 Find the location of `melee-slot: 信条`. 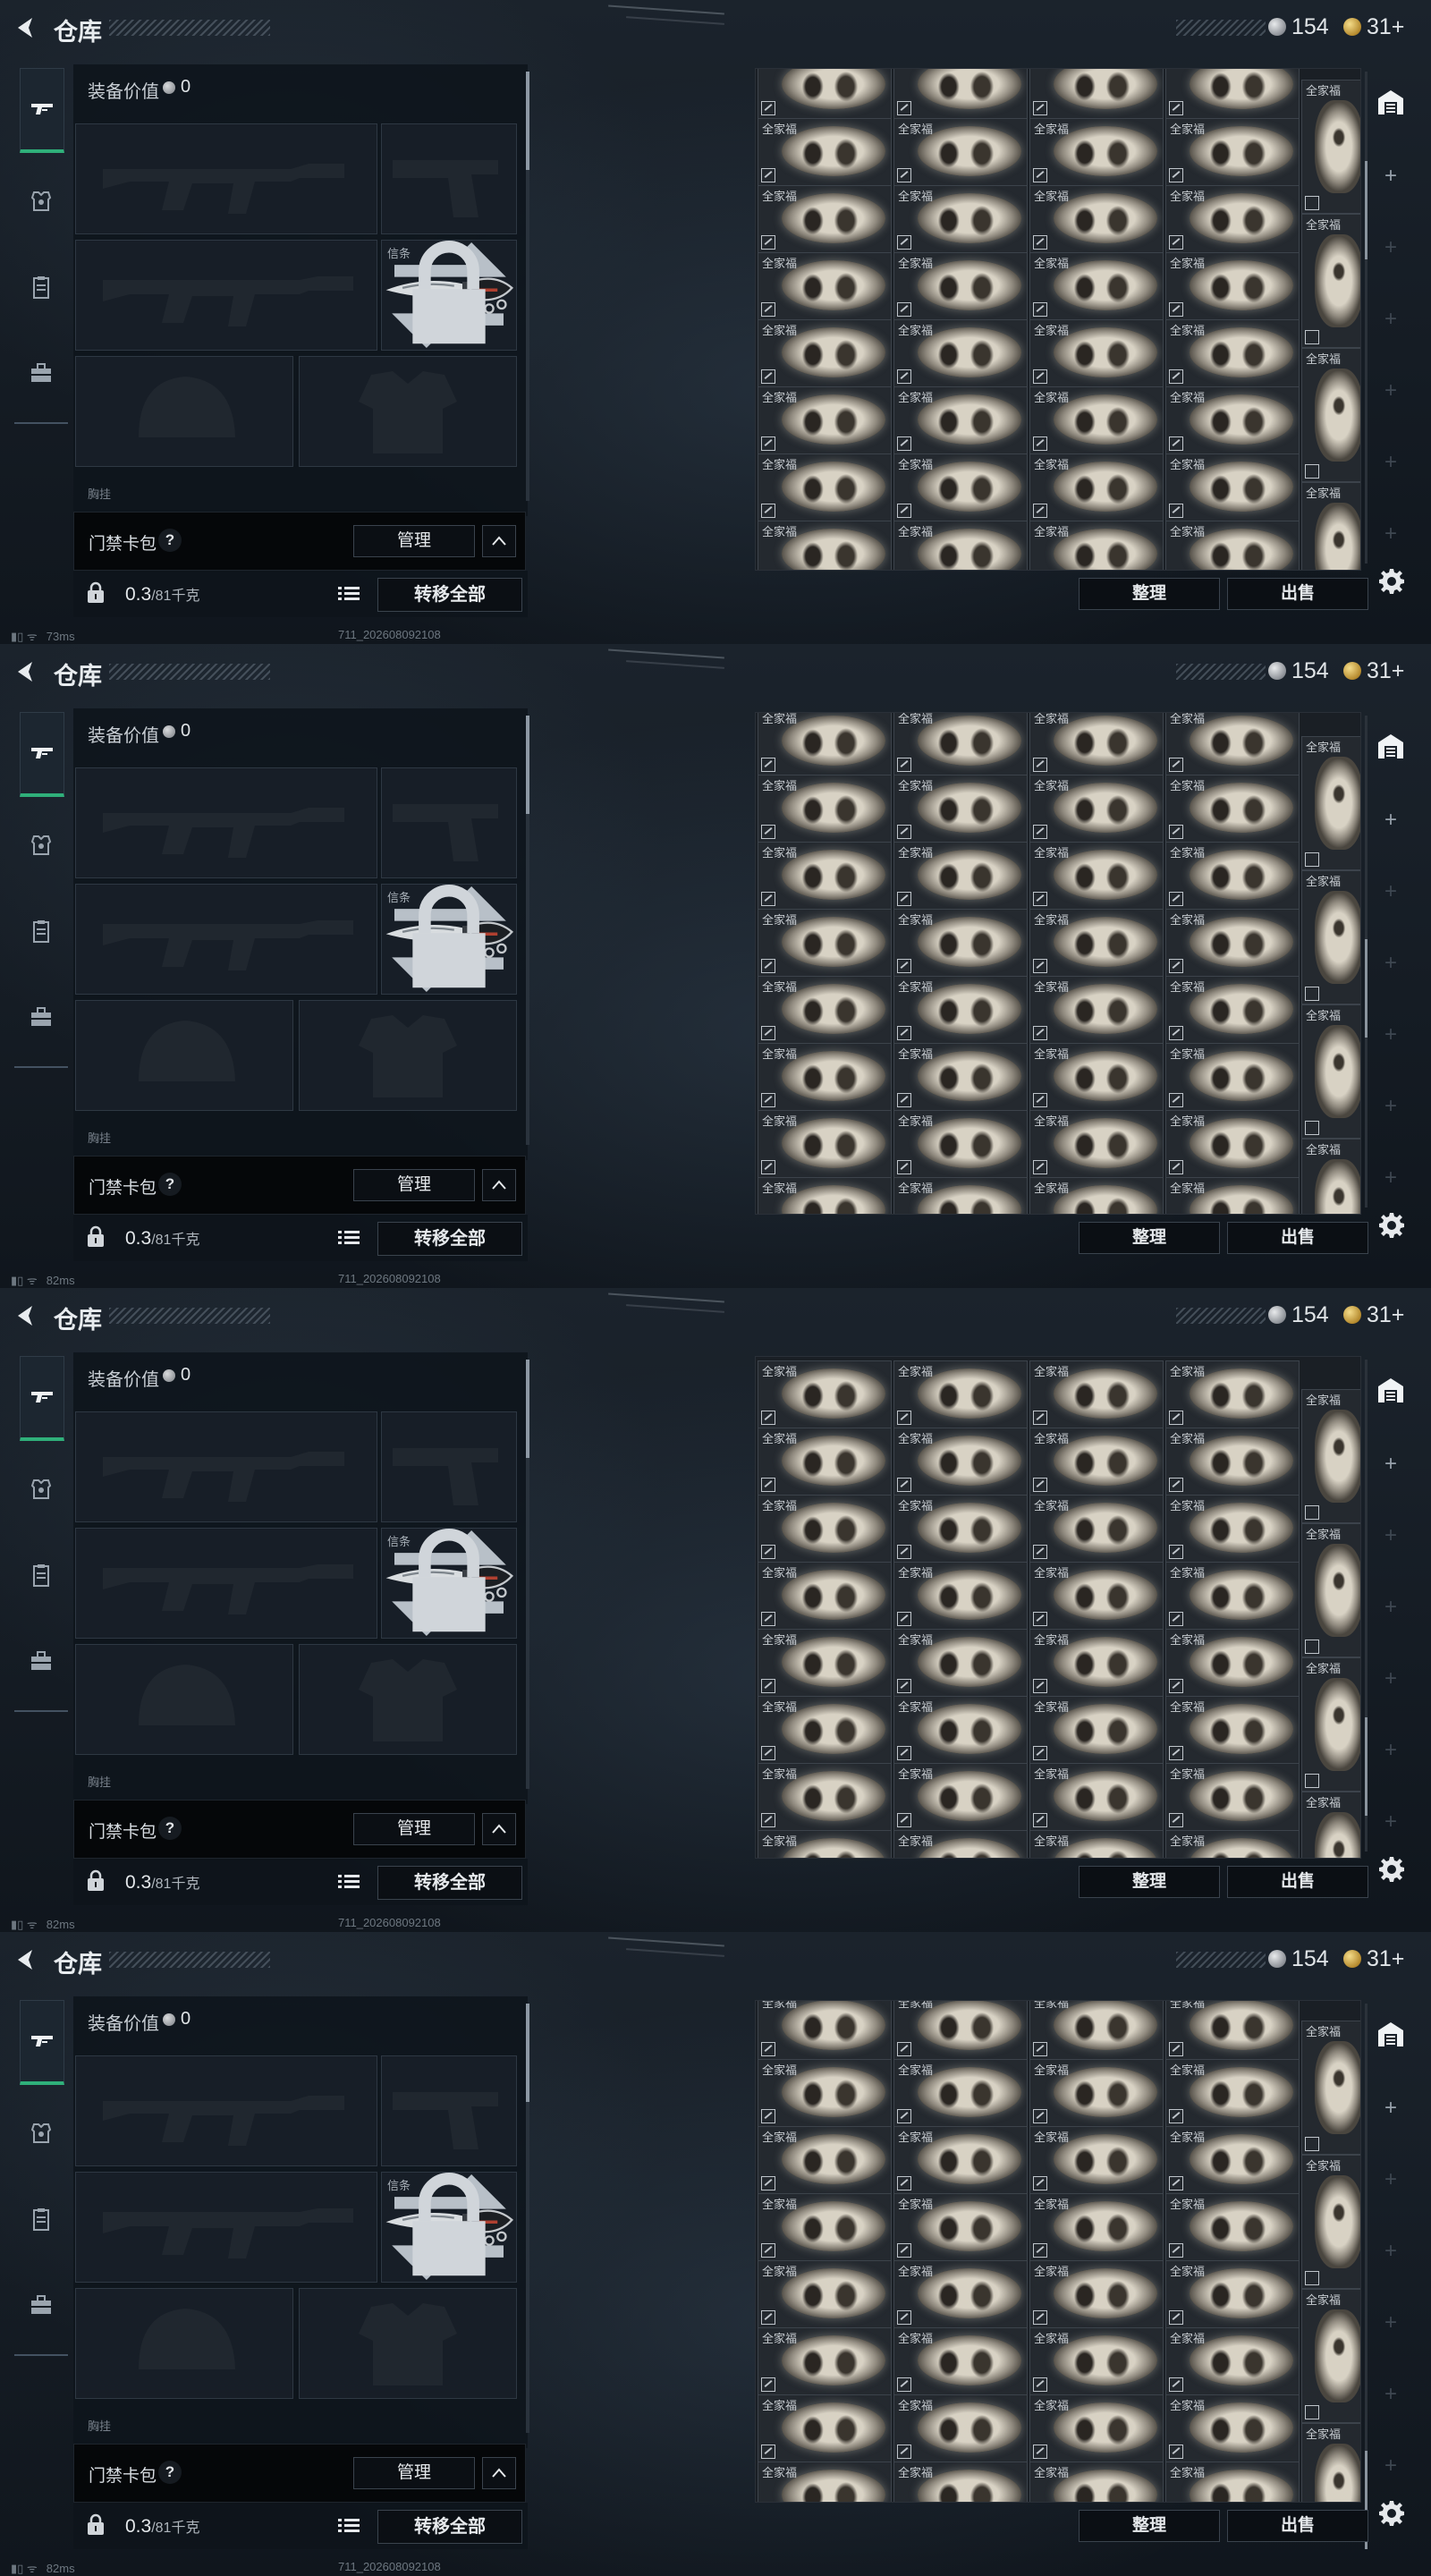

melee-slot: 信条 is located at coordinates (449, 939).